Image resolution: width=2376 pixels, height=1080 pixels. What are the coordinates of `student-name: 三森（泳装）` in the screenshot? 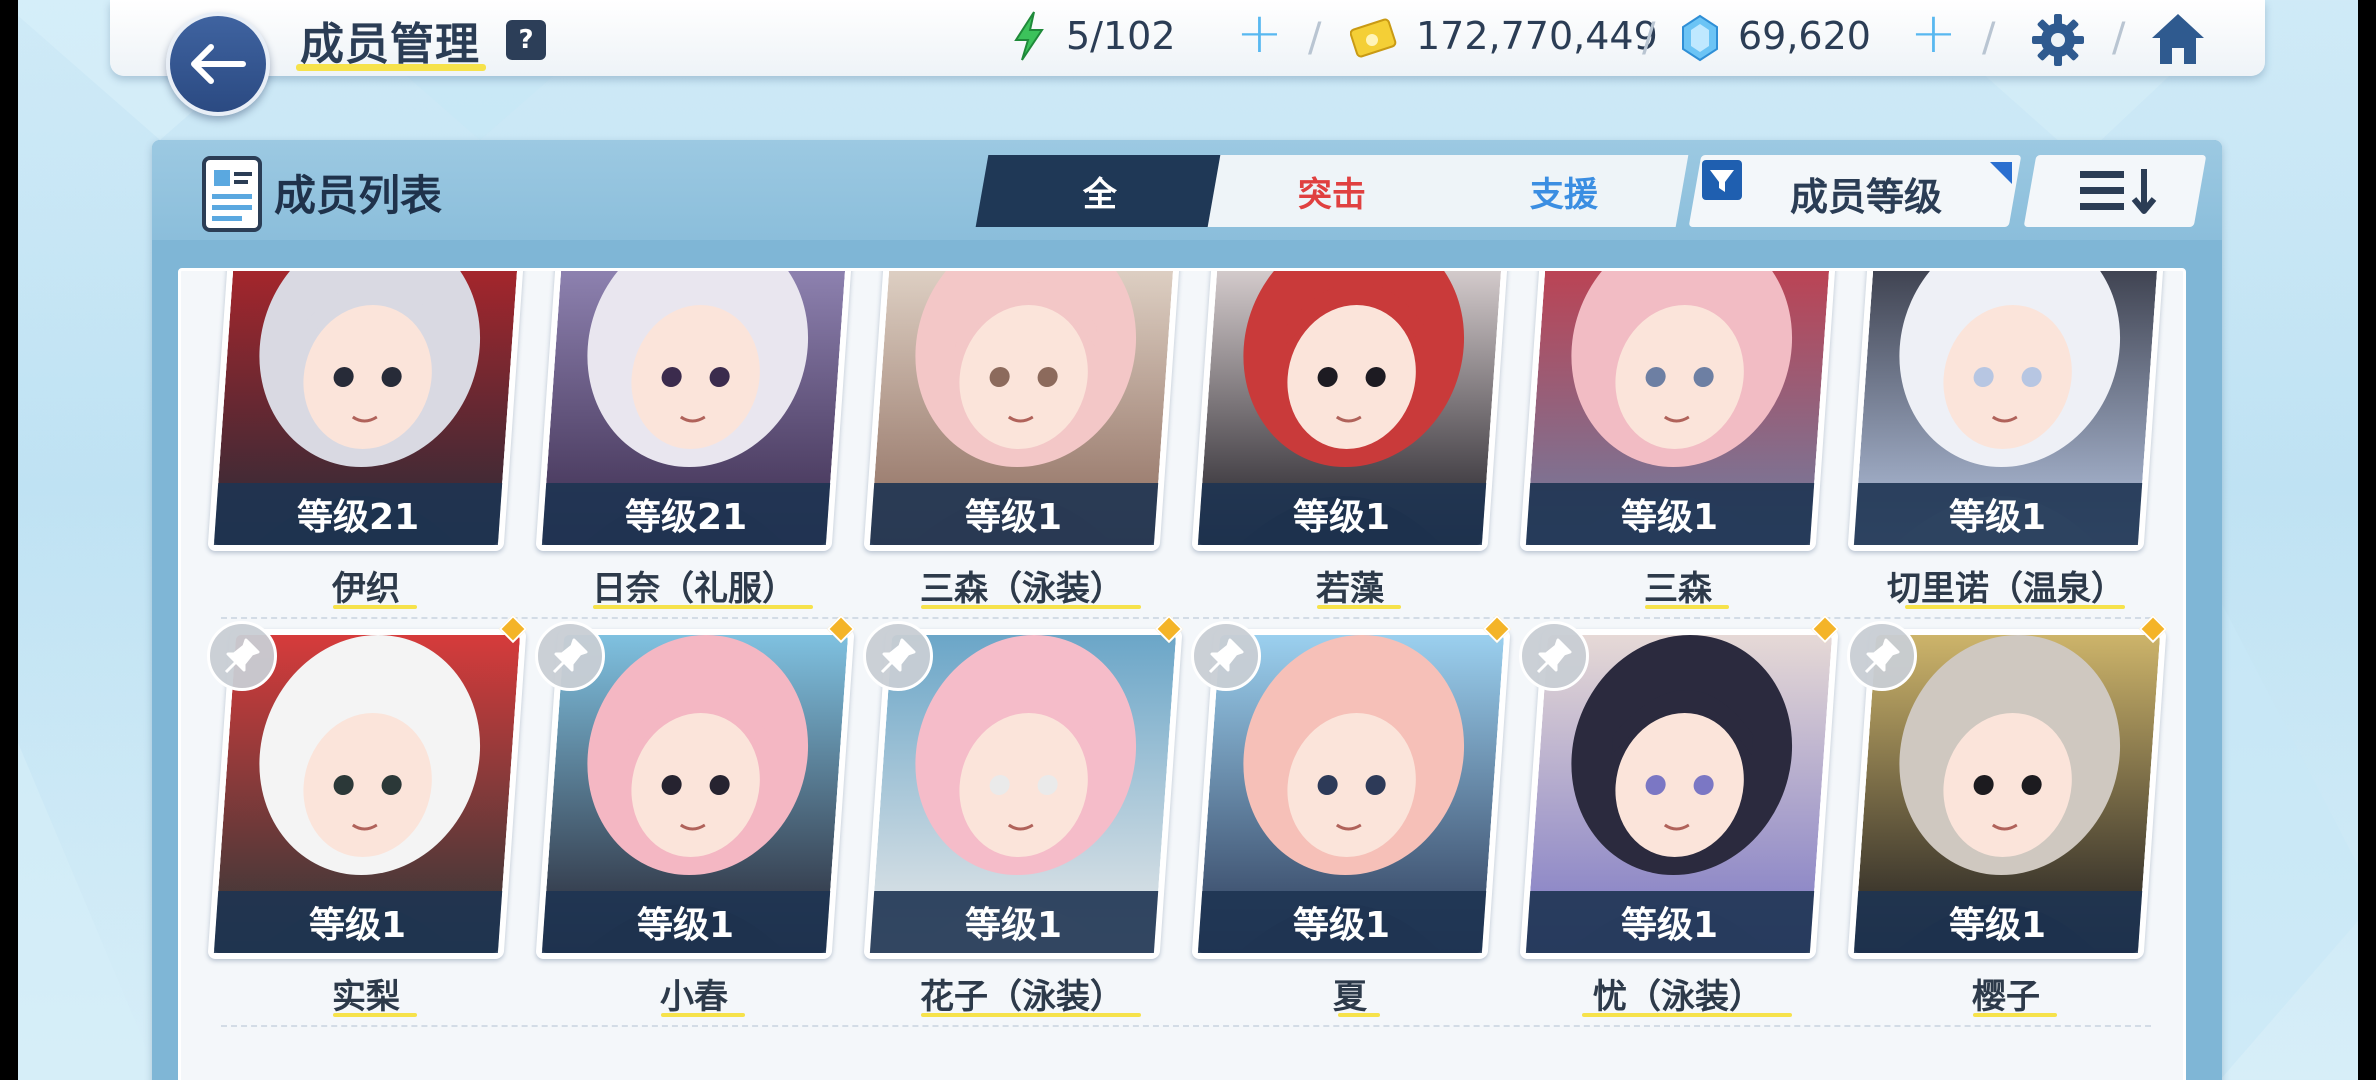 It's located at (1022, 589).